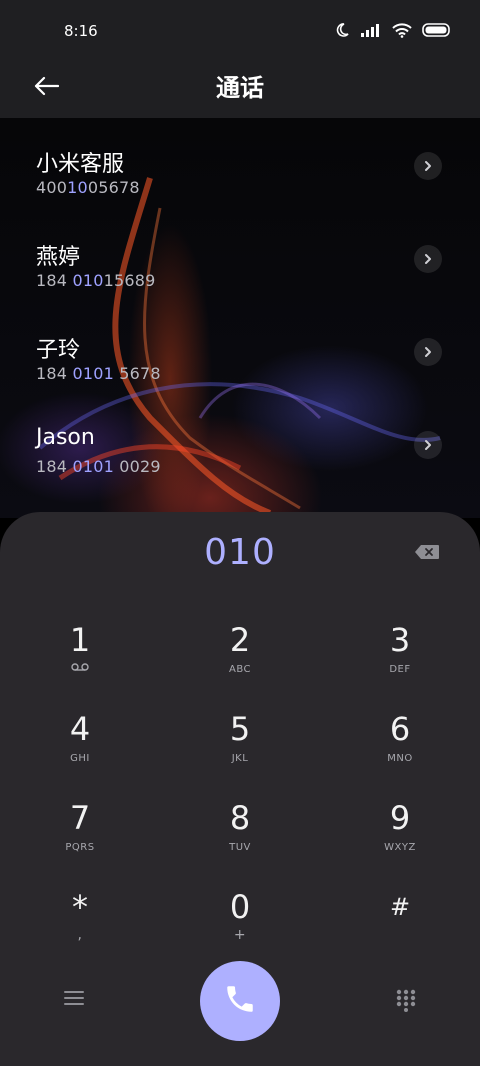  Describe the element at coordinates (58, 350) in the screenshot. I see `contact-name: 子玲` at that location.